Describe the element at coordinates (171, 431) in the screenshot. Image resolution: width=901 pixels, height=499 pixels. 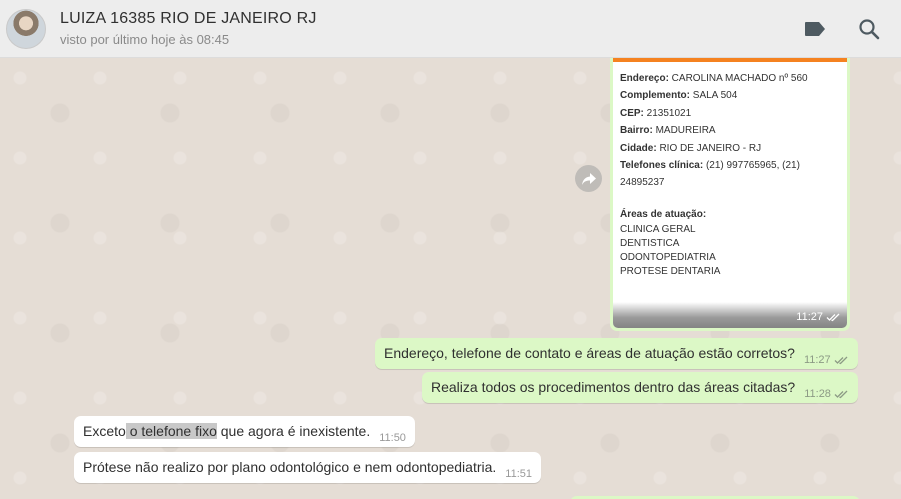
I see `highlighted-text: o telefone fixo` at that location.